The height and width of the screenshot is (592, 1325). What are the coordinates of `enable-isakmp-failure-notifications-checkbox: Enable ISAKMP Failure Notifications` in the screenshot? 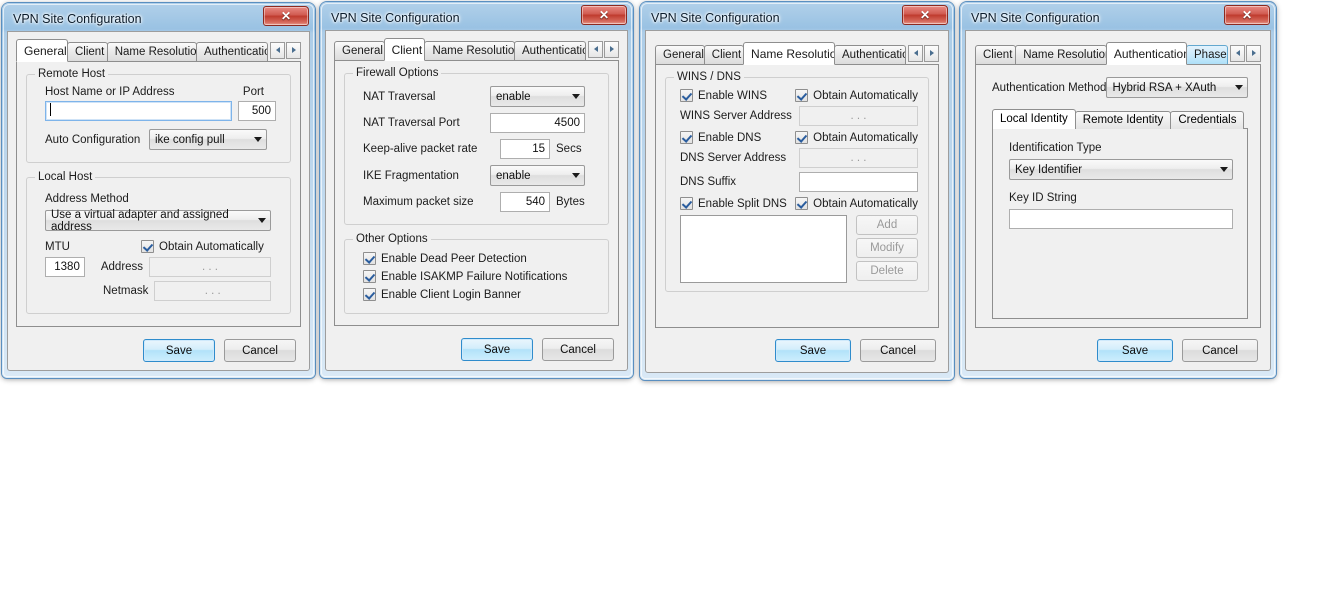 It's located at (476, 274).